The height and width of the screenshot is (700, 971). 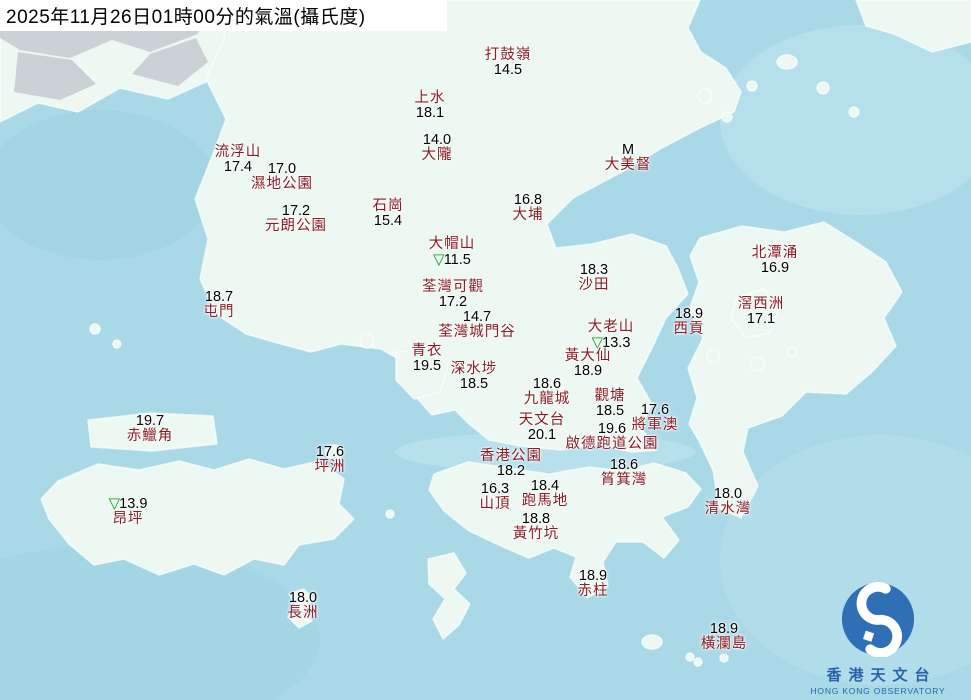 I want to click on station-value: 18.7, so click(x=219, y=297).